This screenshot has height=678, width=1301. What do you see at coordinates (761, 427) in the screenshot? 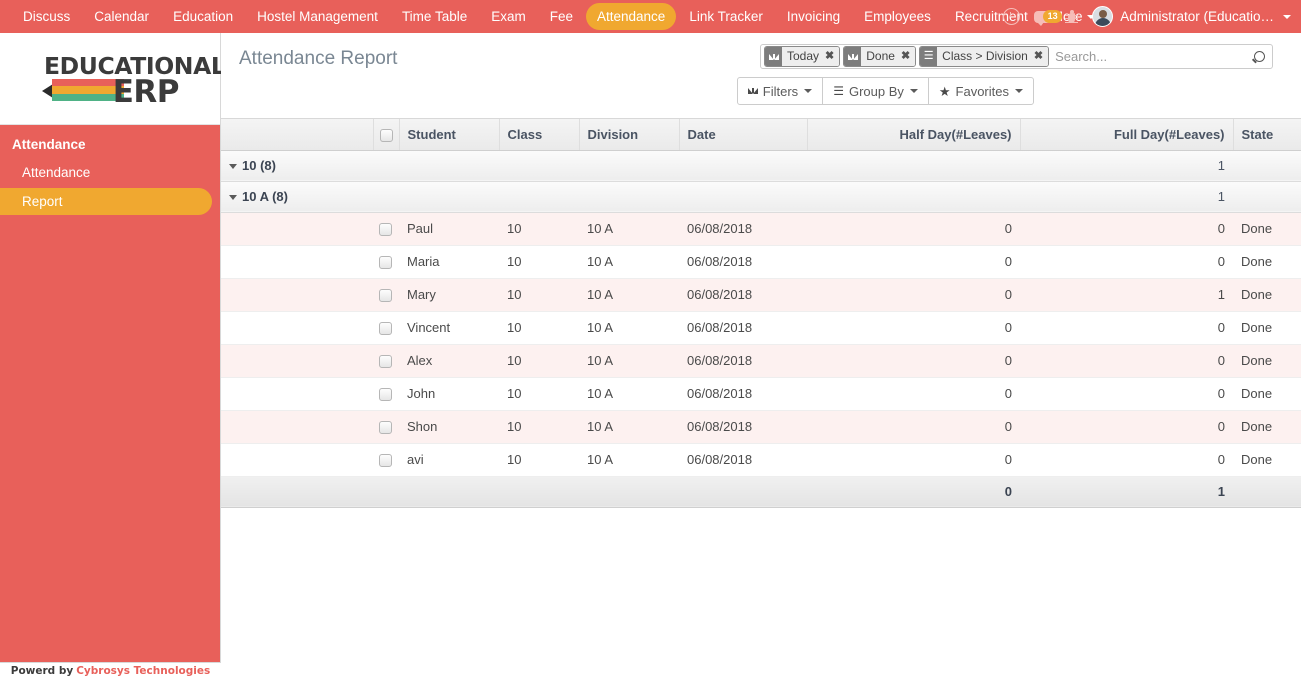
I see `table-row: Shon 10 10 A 06/08/2018 0 0 Done` at bounding box center [761, 427].